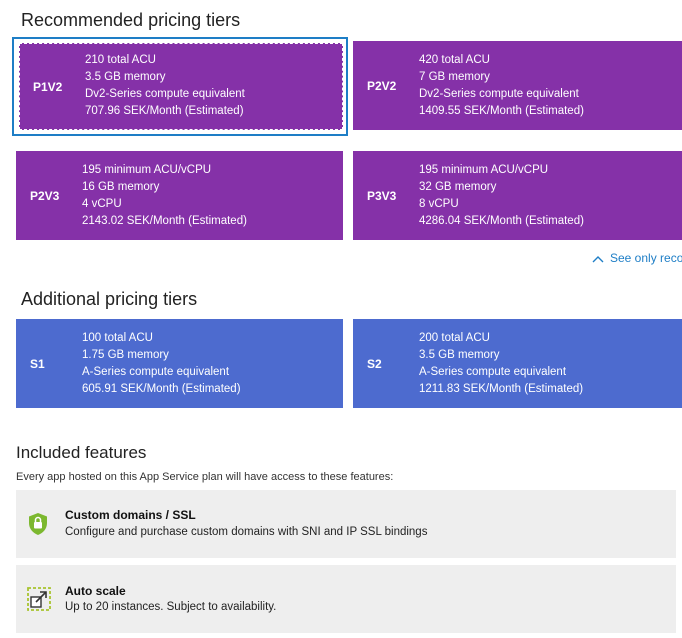  I want to click on recommended-heading: Recommended pricing tiers, so click(131, 20).